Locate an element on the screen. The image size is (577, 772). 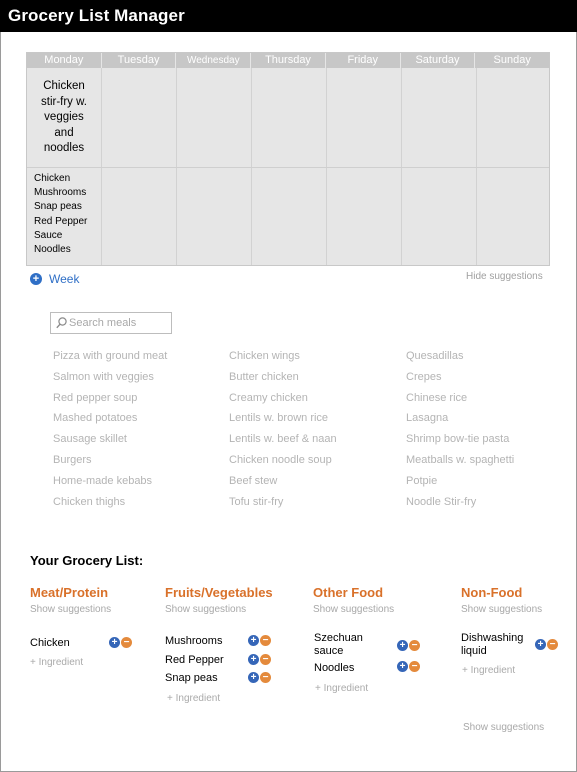
meal-suggestion: Potpie is located at coordinates (460, 484).